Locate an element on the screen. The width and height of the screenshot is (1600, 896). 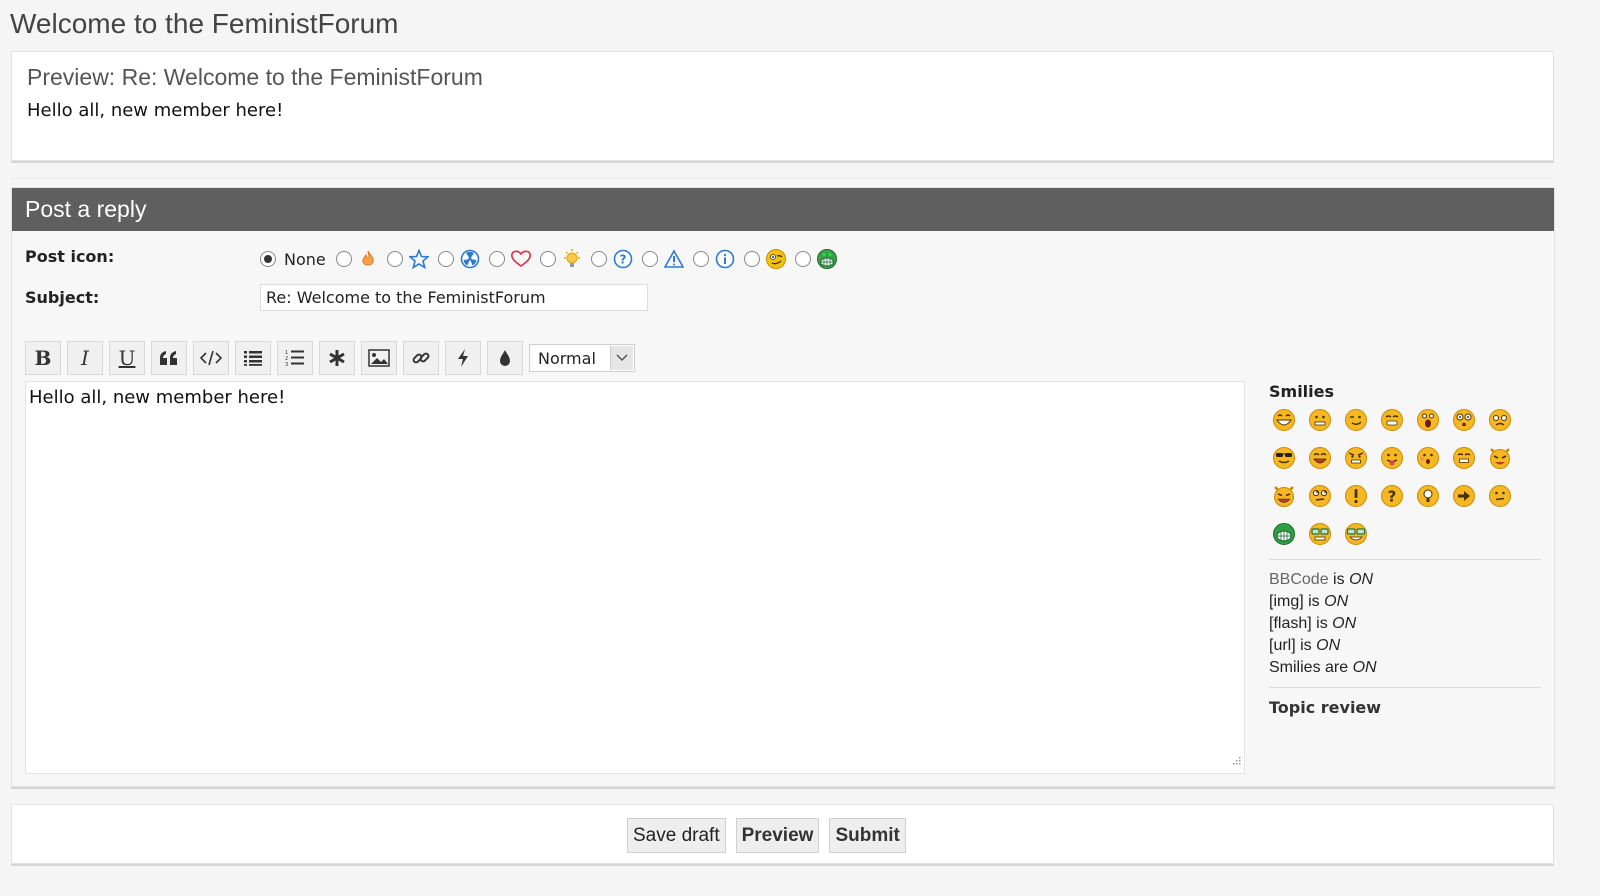
message-text: Hello all, new member here! is located at coordinates (157, 397).